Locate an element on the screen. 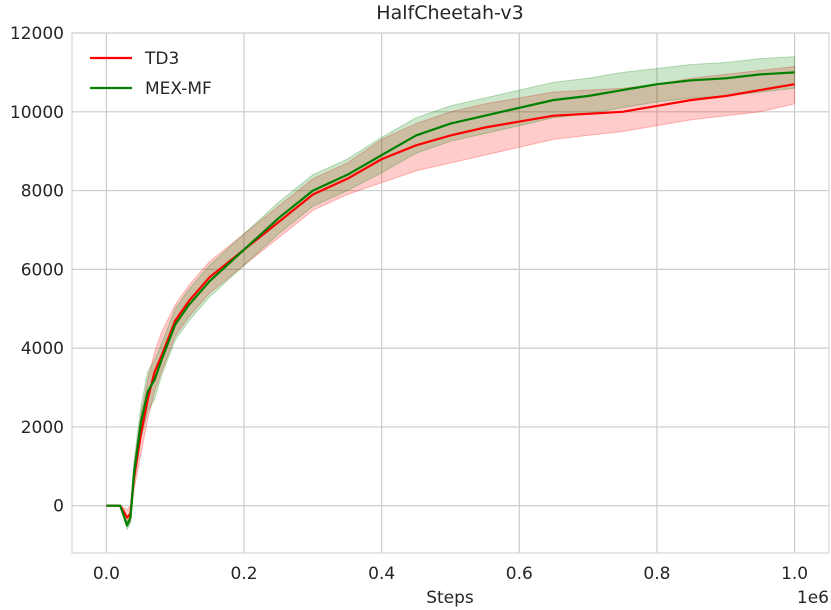  x-tick-label: 0.0 is located at coordinates (106, 574).